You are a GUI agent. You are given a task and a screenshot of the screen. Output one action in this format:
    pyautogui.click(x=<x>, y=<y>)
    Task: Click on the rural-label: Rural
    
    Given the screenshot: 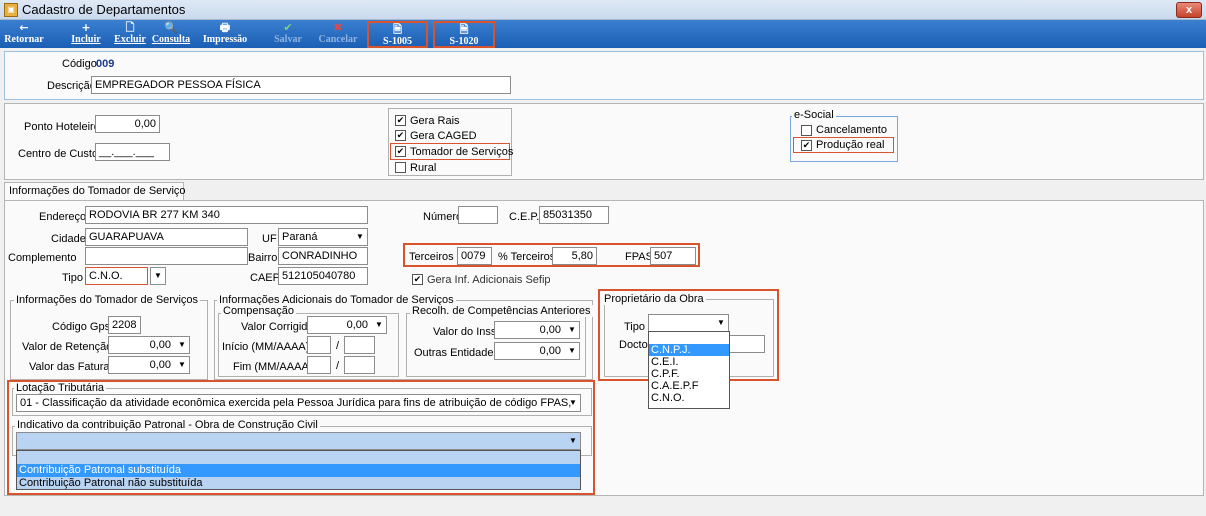 What is the action you would take?
    pyautogui.click(x=423, y=168)
    